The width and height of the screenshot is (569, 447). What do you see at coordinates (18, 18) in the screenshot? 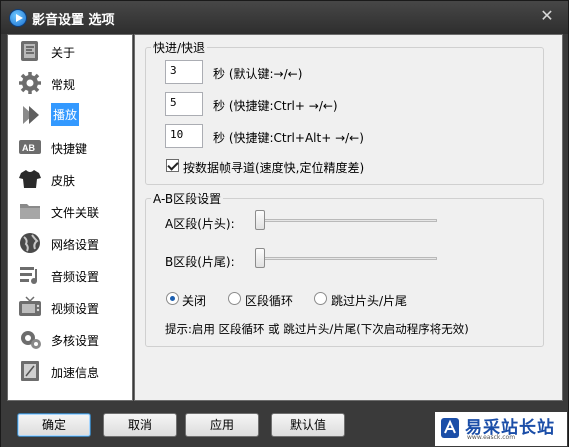
I see `app-logo-icon` at bounding box center [18, 18].